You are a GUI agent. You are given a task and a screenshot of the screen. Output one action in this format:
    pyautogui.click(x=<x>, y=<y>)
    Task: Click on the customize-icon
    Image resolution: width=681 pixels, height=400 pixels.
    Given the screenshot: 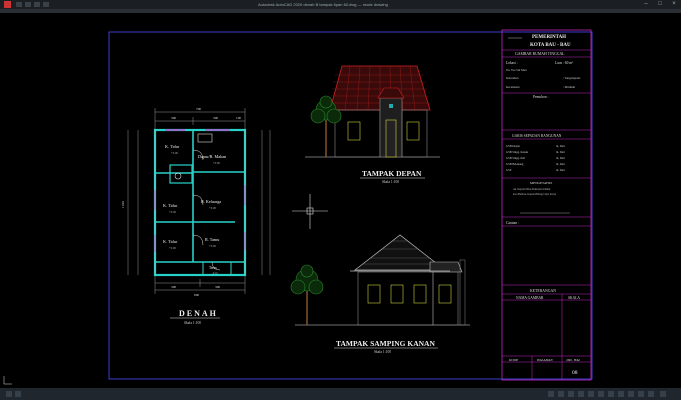 What is the action you would take?
    pyautogui.click(x=651, y=394)
    